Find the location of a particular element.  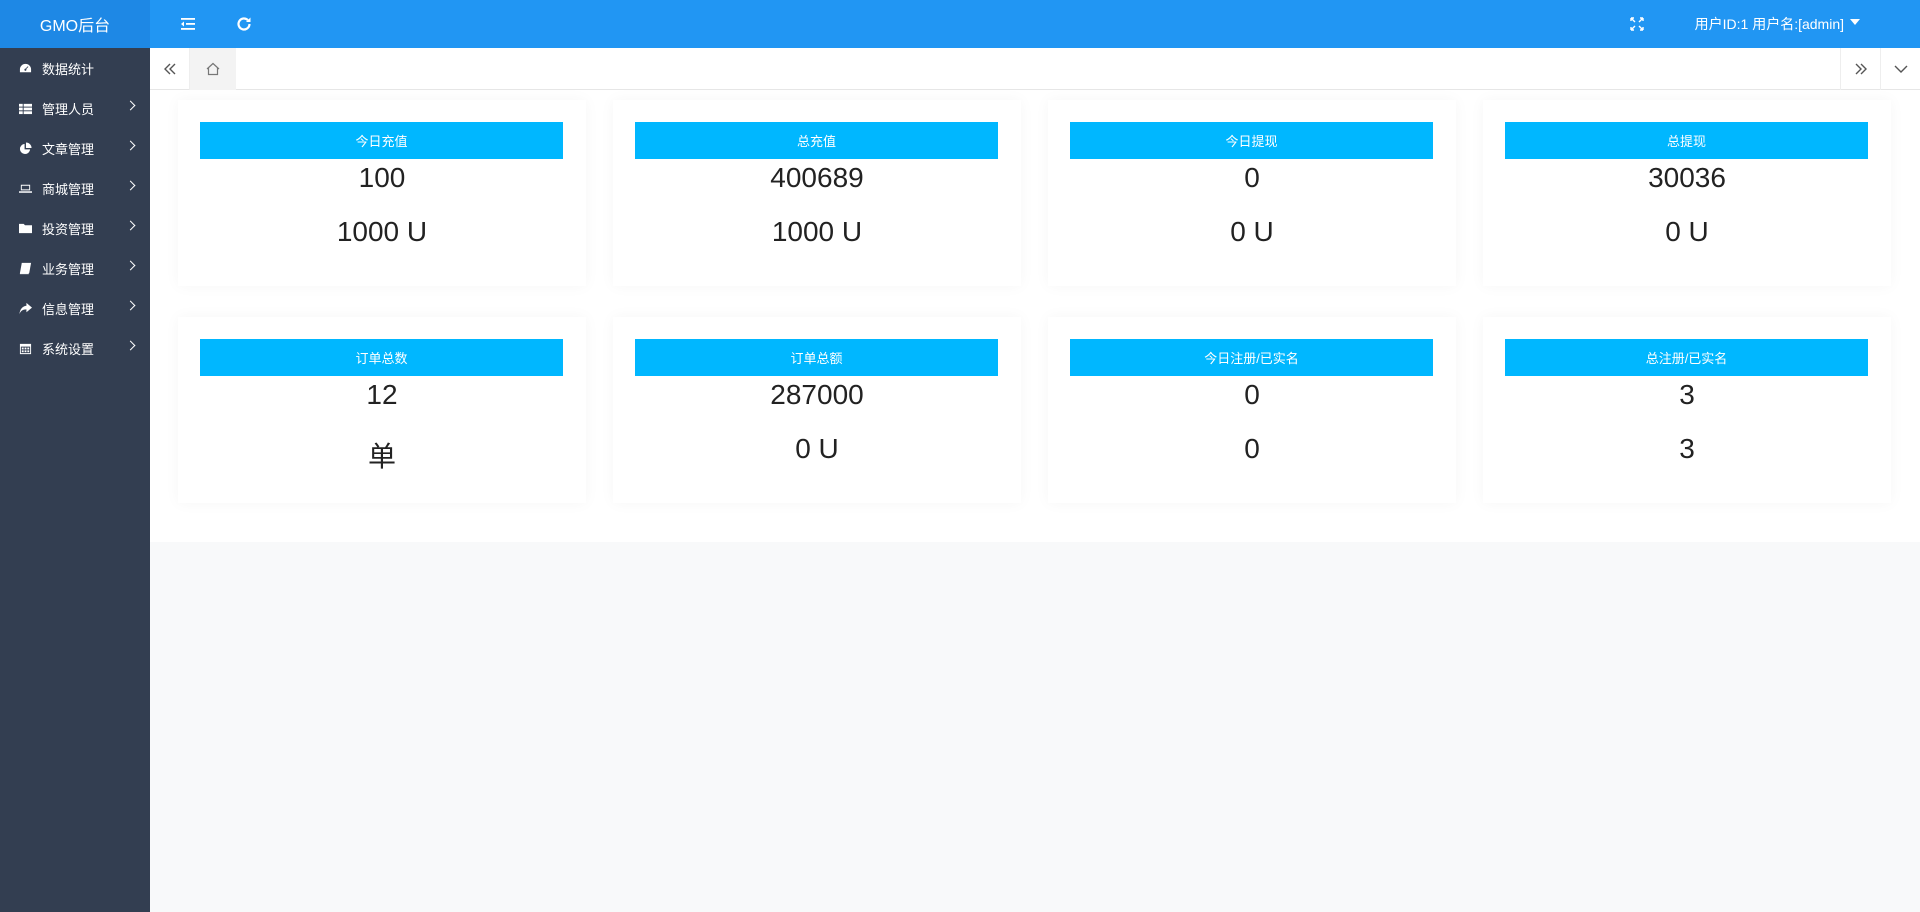

calendar-icon is located at coordinates (25, 348).